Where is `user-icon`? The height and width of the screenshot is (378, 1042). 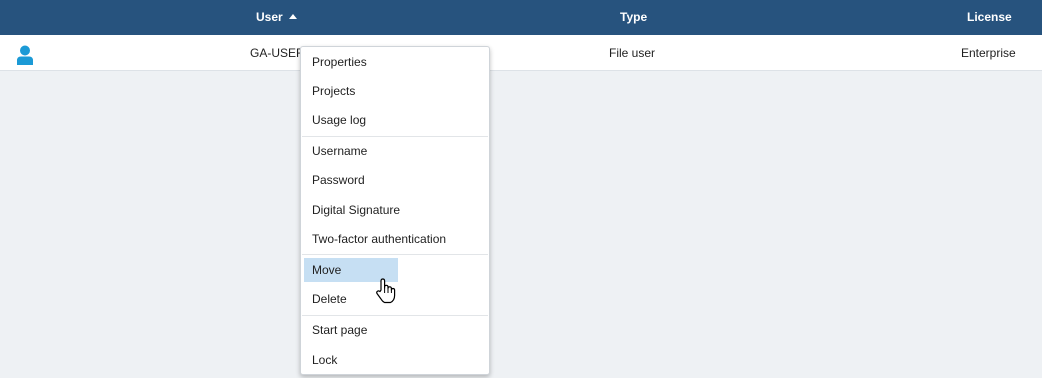 user-icon is located at coordinates (25, 54).